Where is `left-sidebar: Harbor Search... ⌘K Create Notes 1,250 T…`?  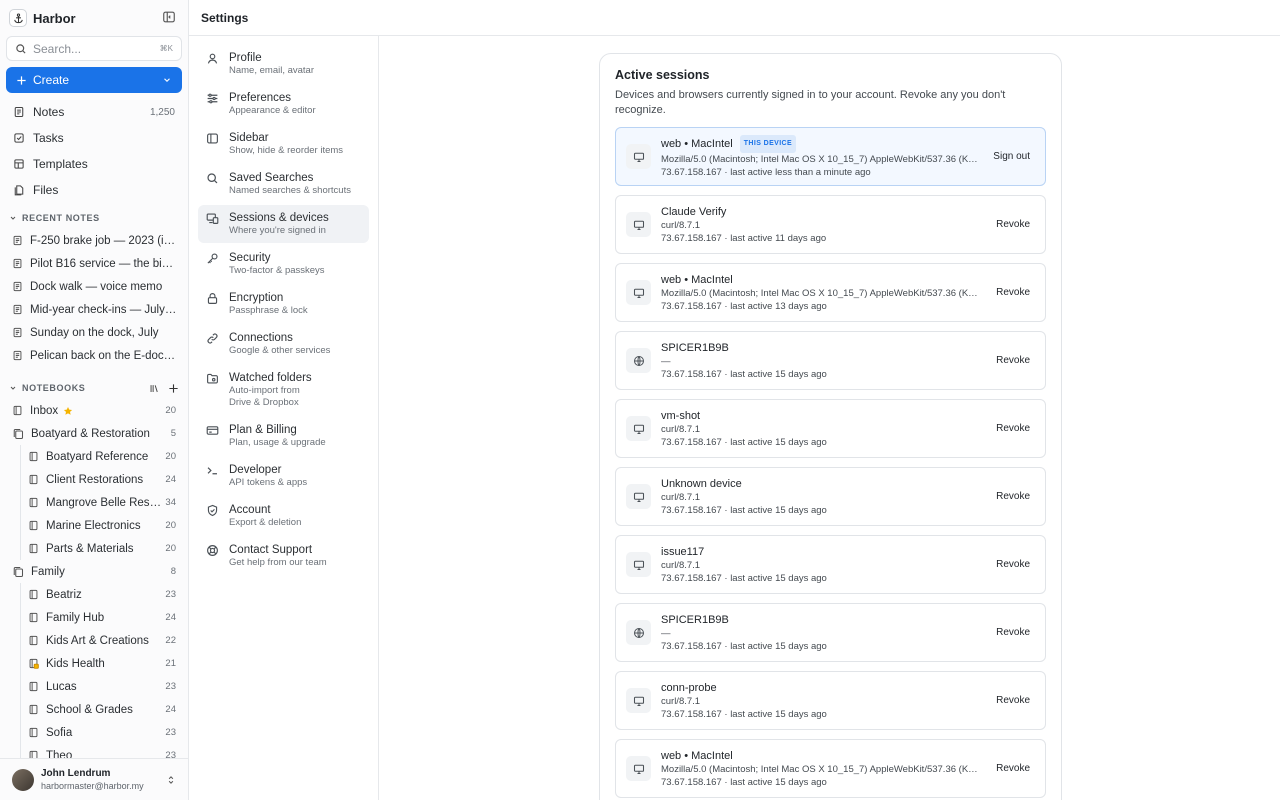
left-sidebar: Harbor Search... ⌘K Create Notes 1,250 T… is located at coordinates (94, 400).